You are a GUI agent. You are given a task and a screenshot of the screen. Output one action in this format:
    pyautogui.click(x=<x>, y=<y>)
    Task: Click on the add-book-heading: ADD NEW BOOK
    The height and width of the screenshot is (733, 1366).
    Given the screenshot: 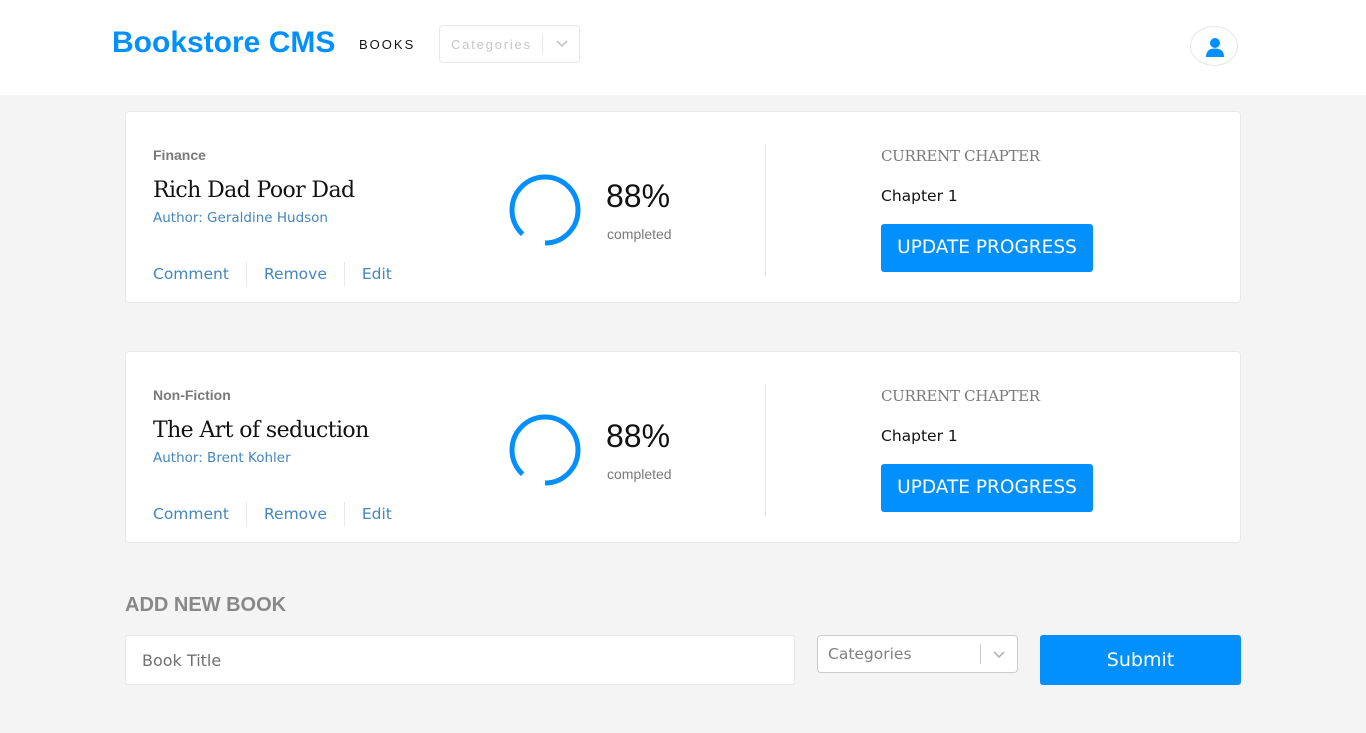 What is the action you would take?
    pyautogui.click(x=206, y=605)
    